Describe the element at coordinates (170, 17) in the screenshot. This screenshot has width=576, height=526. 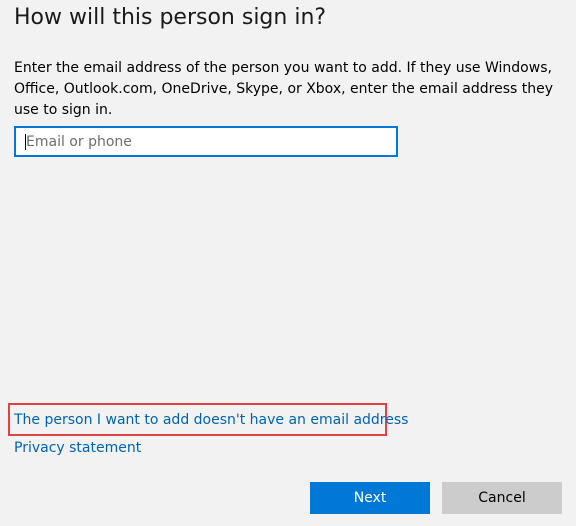
I see `dialog-title: How will this person sign in?` at that location.